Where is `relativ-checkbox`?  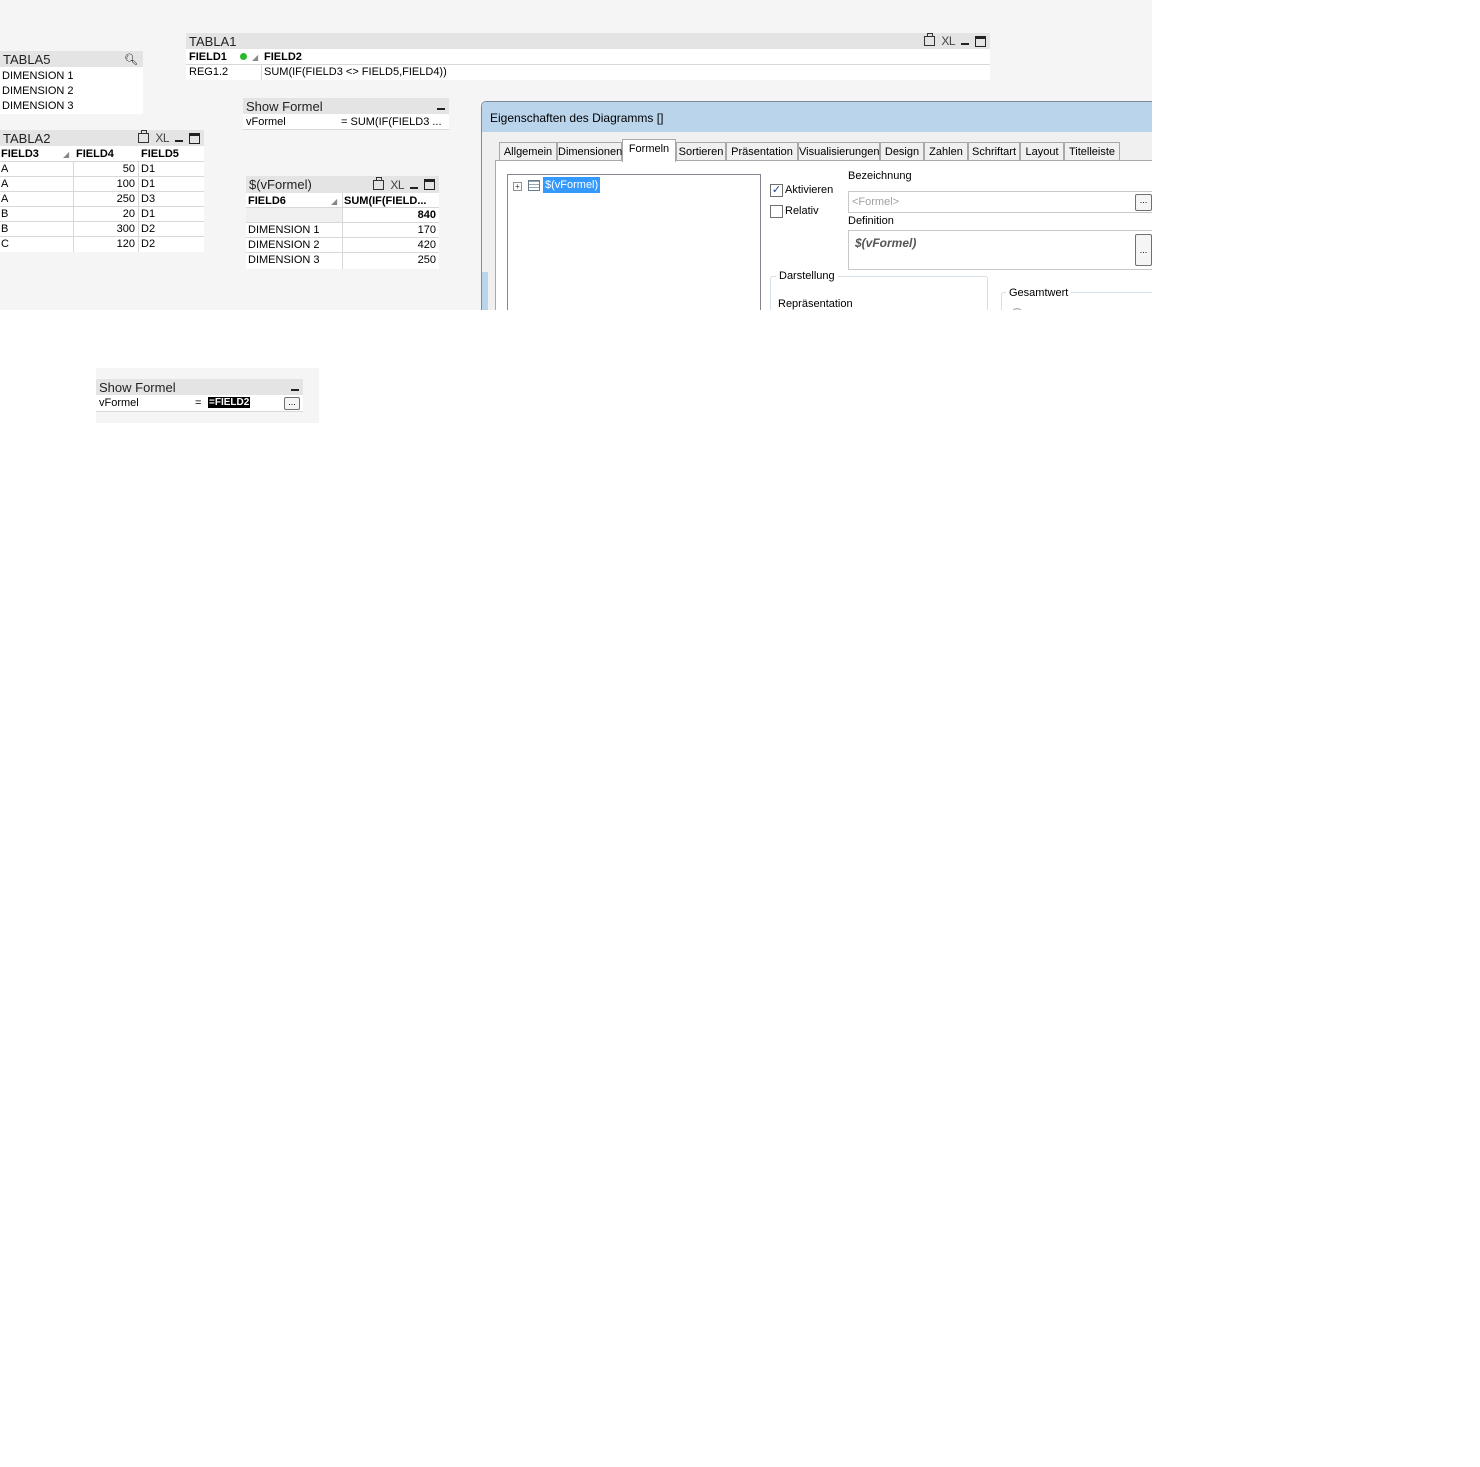
relativ-checkbox is located at coordinates (776, 211).